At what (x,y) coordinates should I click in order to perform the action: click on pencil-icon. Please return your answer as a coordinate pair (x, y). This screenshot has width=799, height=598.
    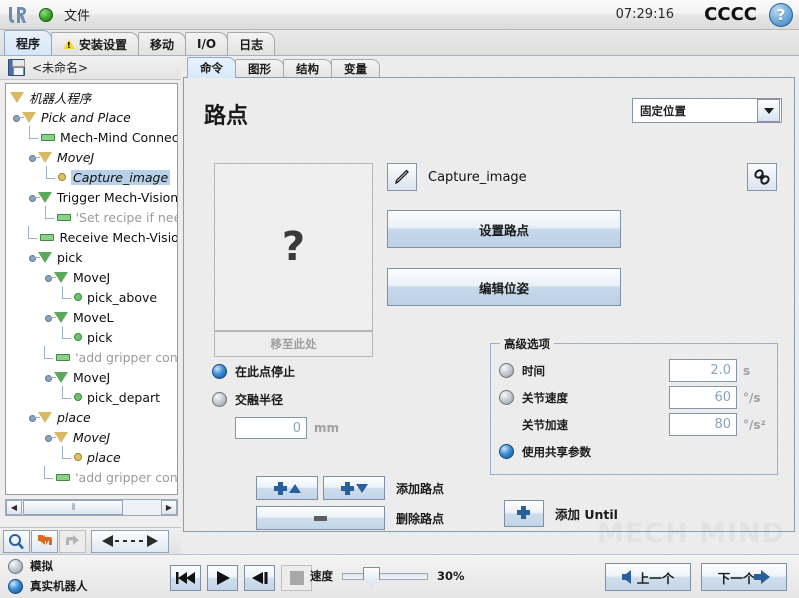
    Looking at the image, I should click on (402, 177).